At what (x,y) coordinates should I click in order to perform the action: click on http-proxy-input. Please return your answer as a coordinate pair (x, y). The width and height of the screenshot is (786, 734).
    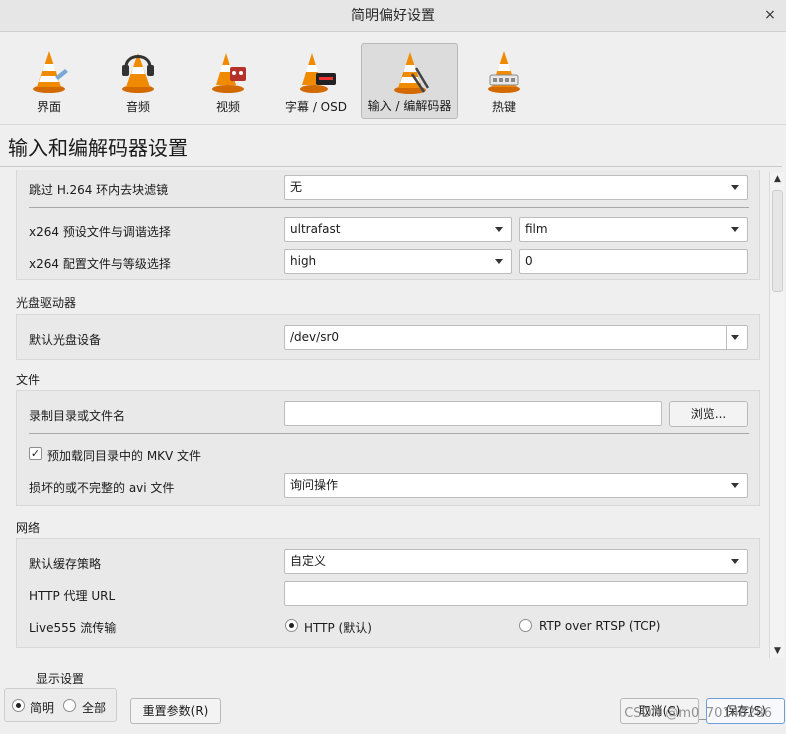
    Looking at the image, I should click on (516, 593).